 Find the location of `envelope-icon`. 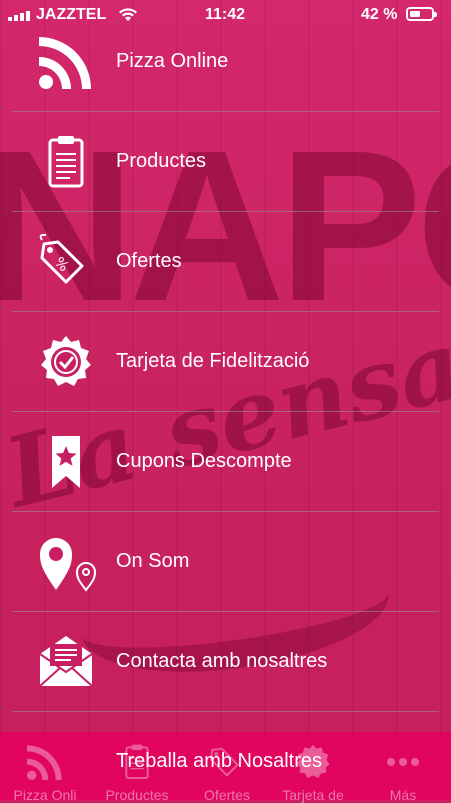

envelope-icon is located at coordinates (66, 662).